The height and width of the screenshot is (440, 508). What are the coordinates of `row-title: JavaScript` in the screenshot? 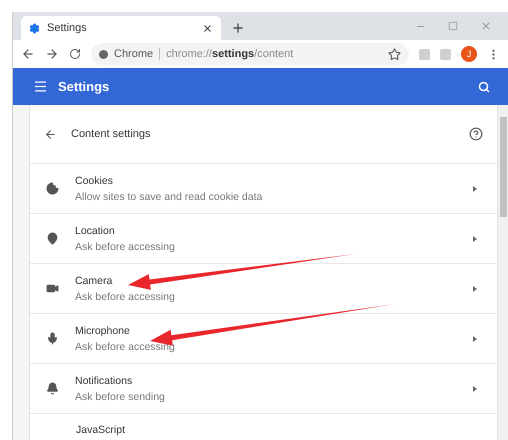 It's located at (101, 430).